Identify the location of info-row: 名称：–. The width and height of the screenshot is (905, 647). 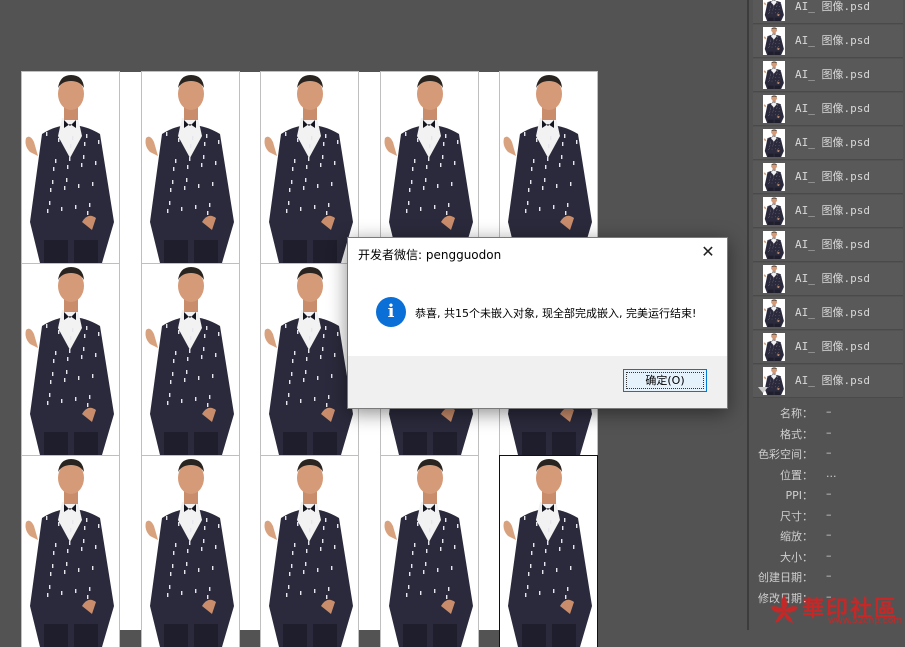
(827, 412).